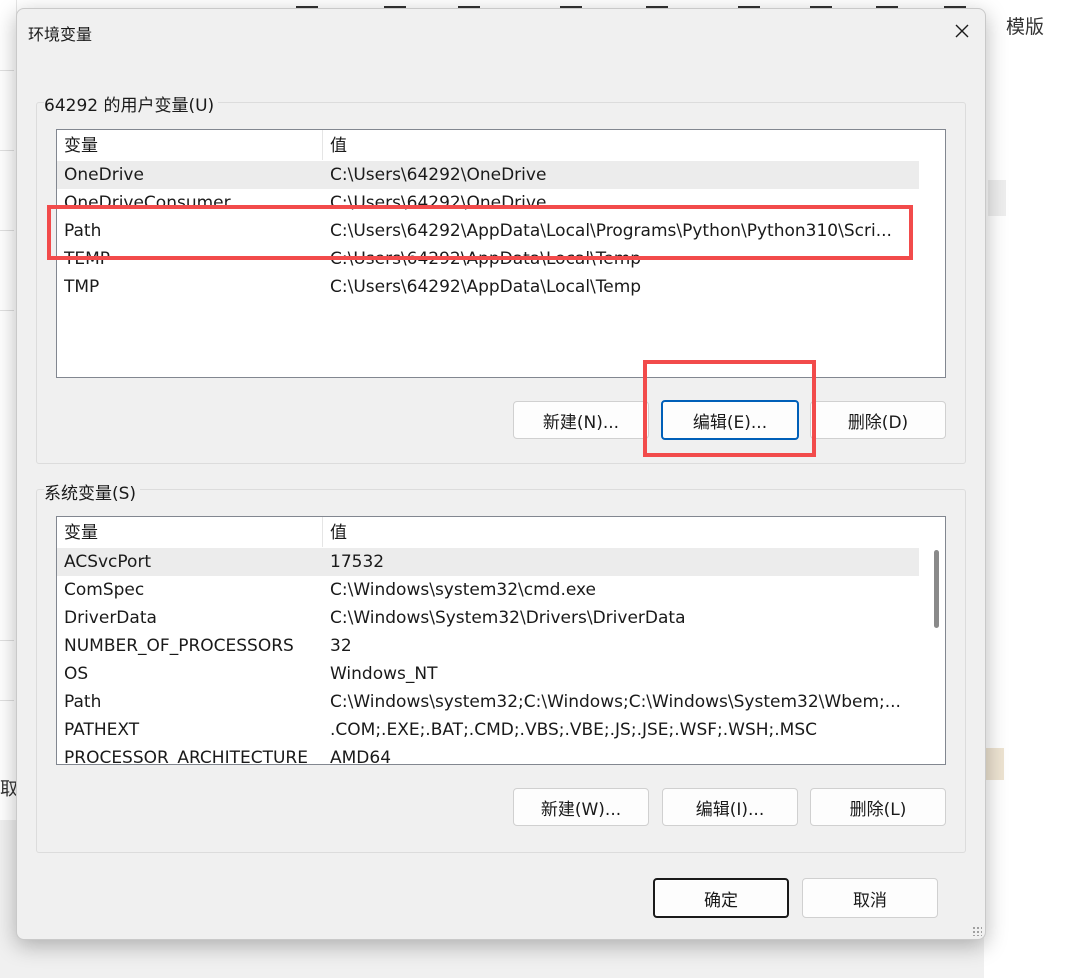  What do you see at coordinates (341, 646) in the screenshot?
I see `variable-value: 32` at bounding box center [341, 646].